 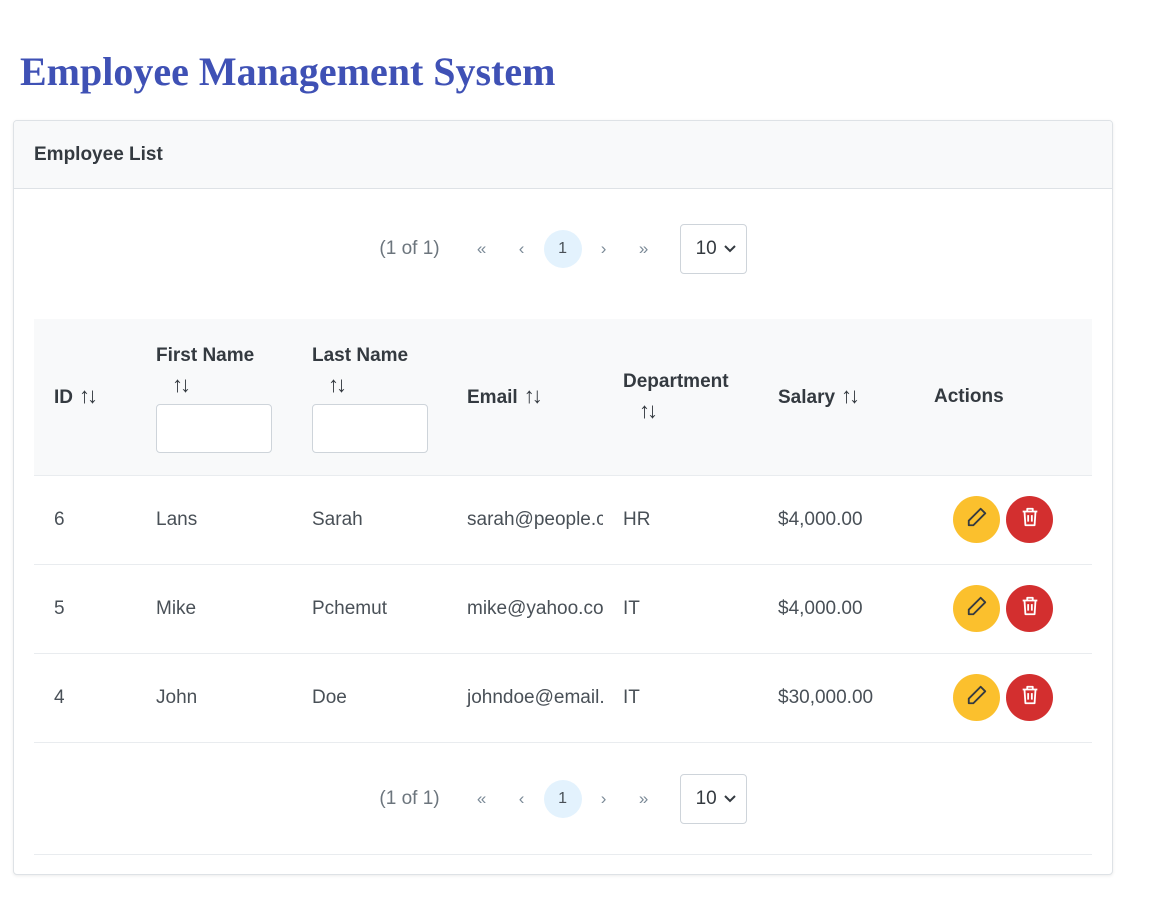 What do you see at coordinates (525, 520) in the screenshot?
I see `cell-email: sarah@people.com` at bounding box center [525, 520].